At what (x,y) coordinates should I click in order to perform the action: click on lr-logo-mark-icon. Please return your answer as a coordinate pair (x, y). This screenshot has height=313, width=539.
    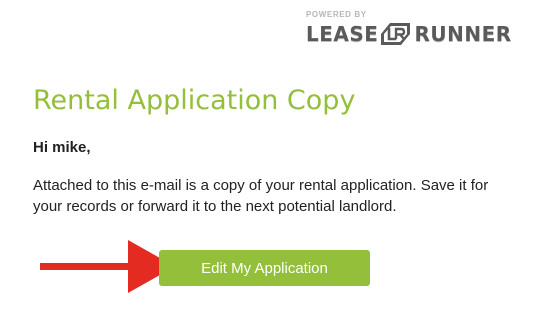
    Looking at the image, I should click on (396, 34).